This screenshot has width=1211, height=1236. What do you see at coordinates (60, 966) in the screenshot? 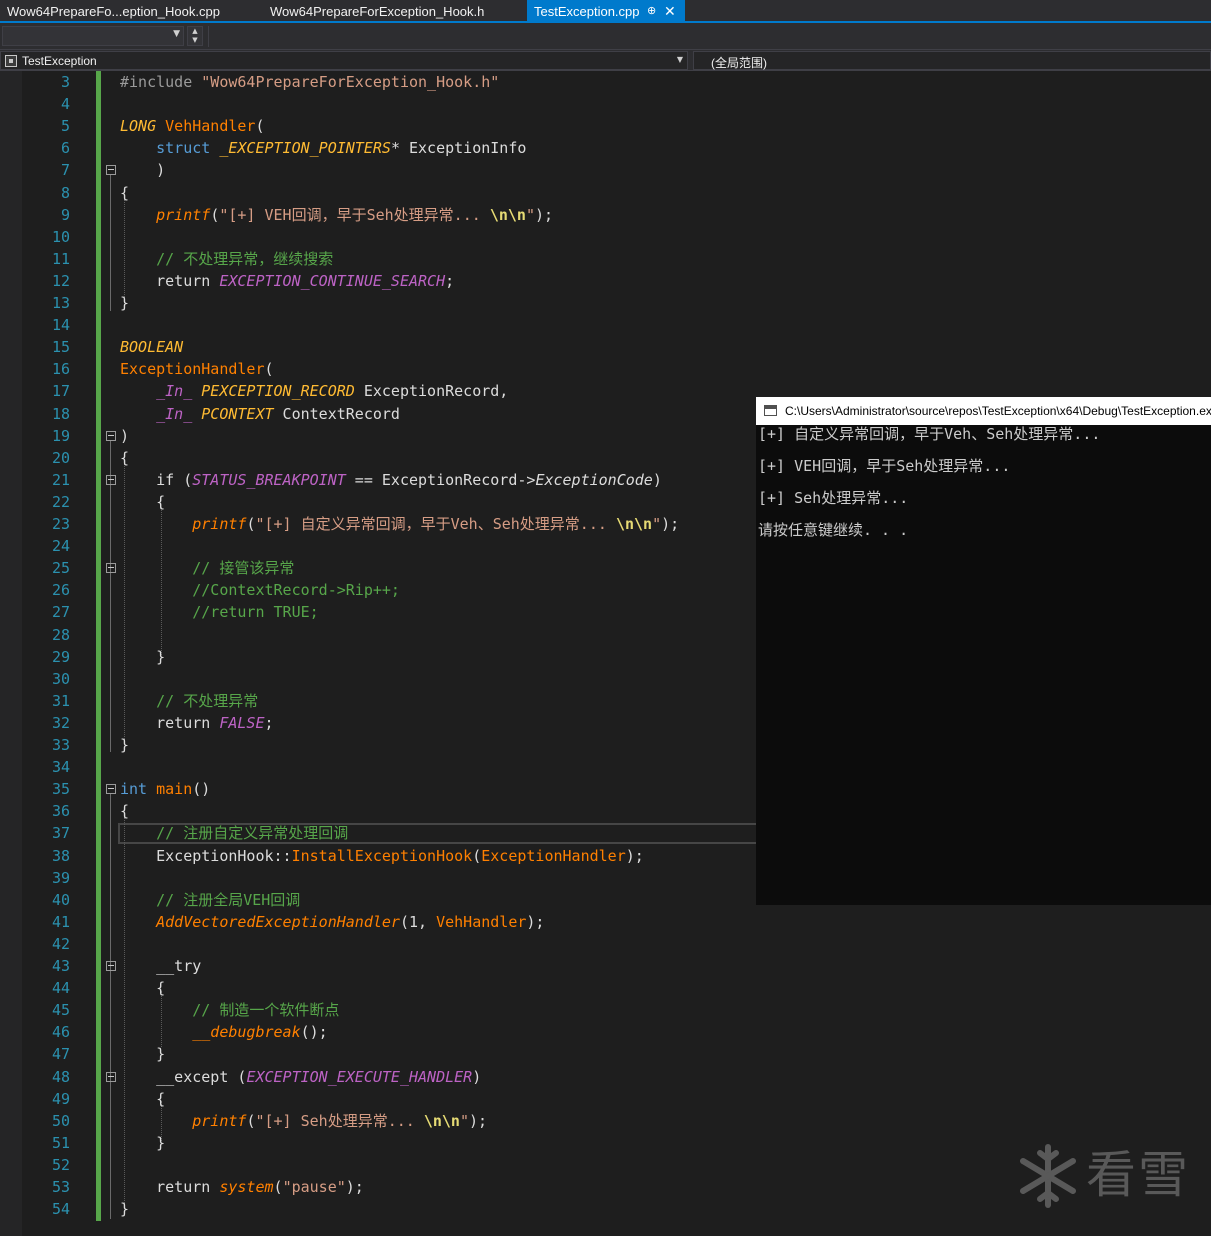
I see `line-number: 43` at bounding box center [60, 966].